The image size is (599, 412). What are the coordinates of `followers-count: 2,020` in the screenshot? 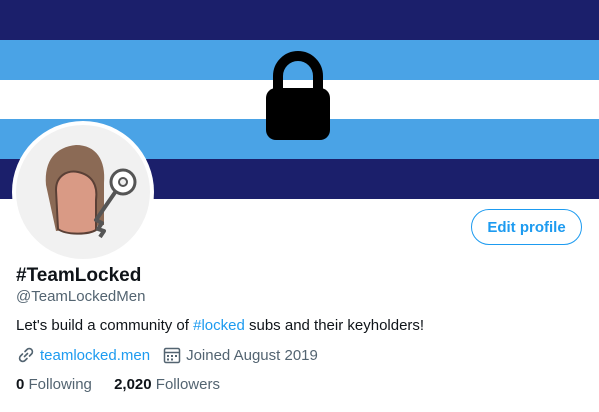 It's located at (133, 384).